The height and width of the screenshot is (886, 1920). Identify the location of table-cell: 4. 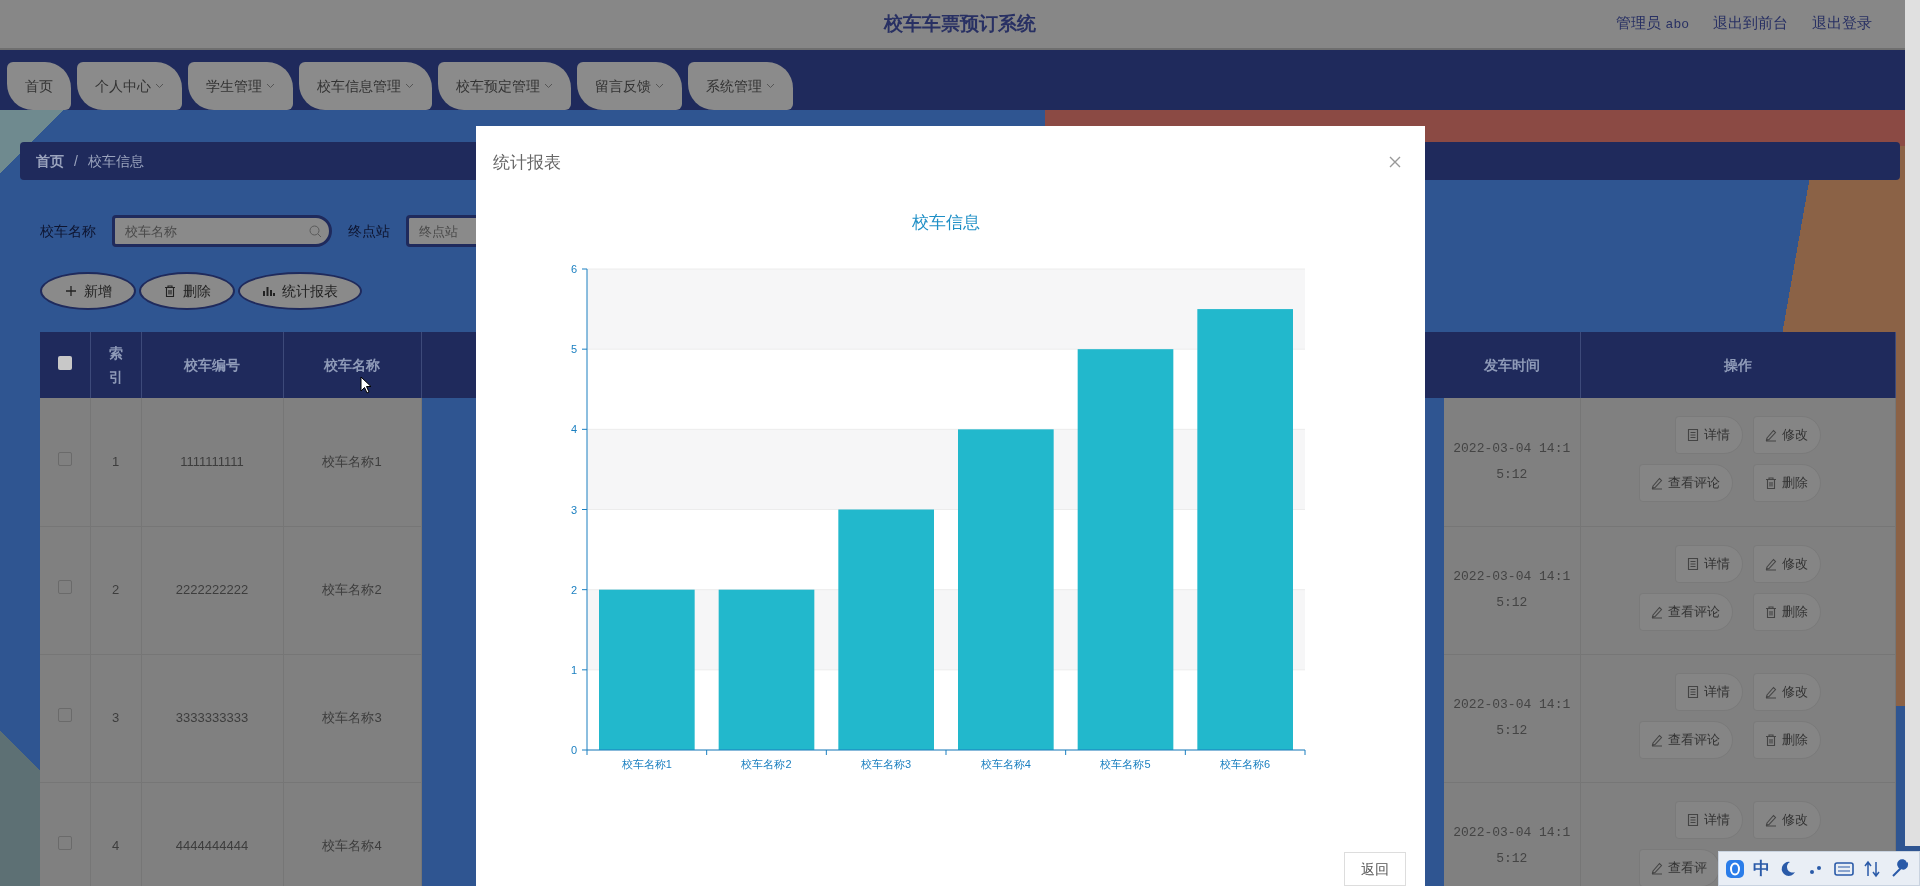
(115, 834).